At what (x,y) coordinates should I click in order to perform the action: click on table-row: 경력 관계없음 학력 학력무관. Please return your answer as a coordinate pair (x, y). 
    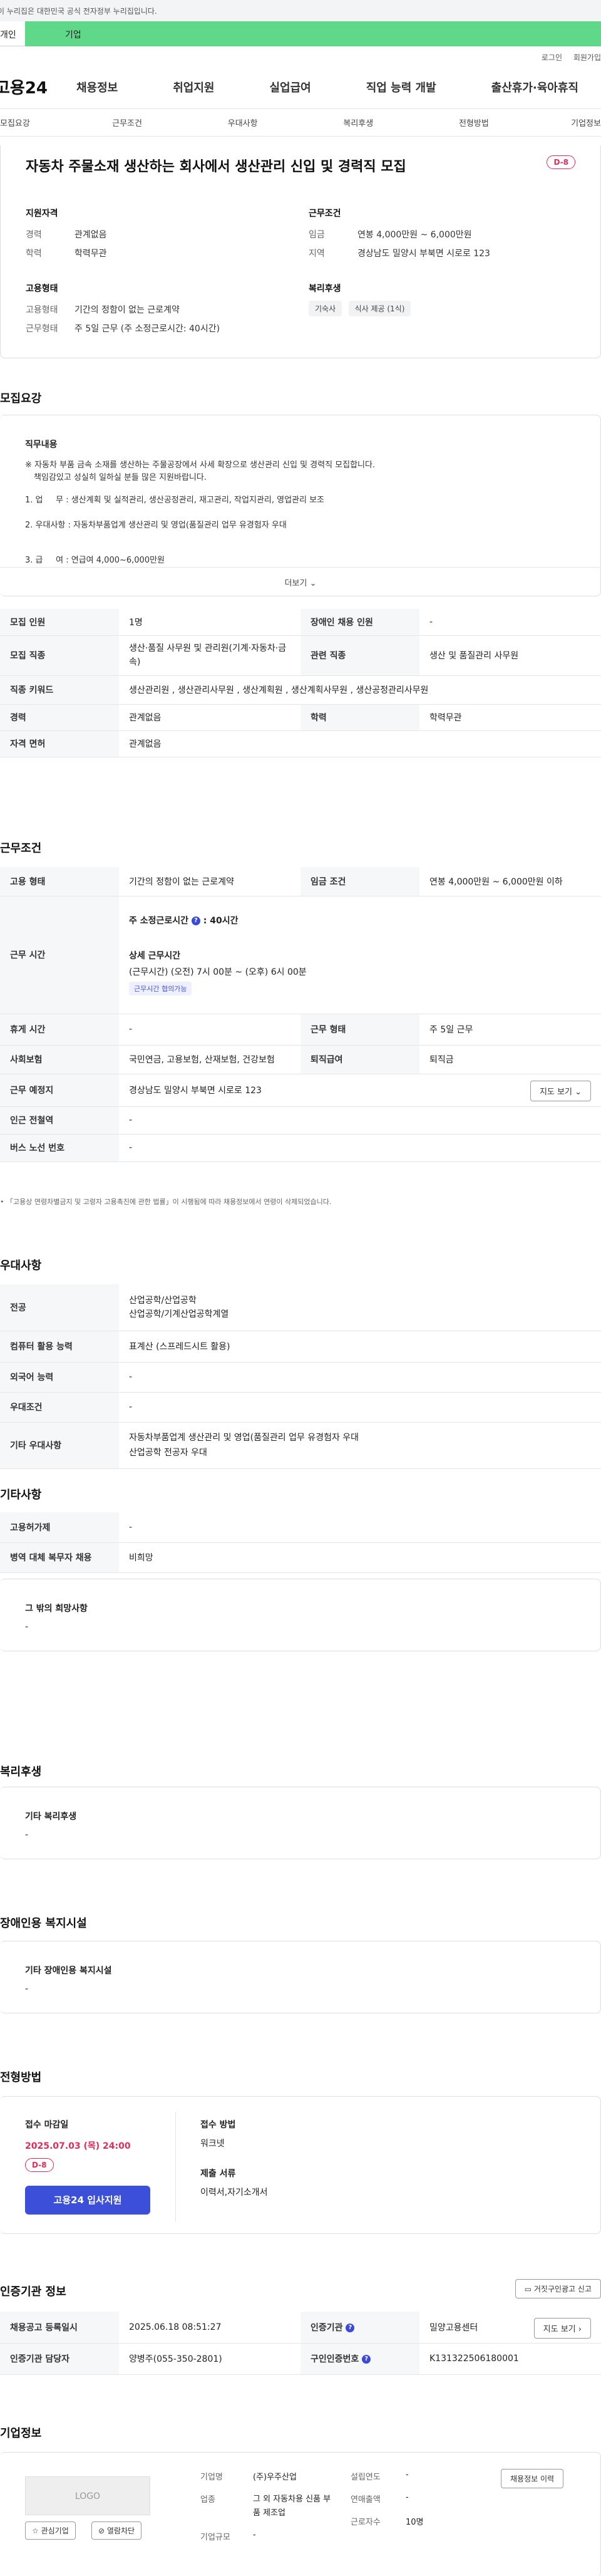
    Looking at the image, I should click on (300, 717).